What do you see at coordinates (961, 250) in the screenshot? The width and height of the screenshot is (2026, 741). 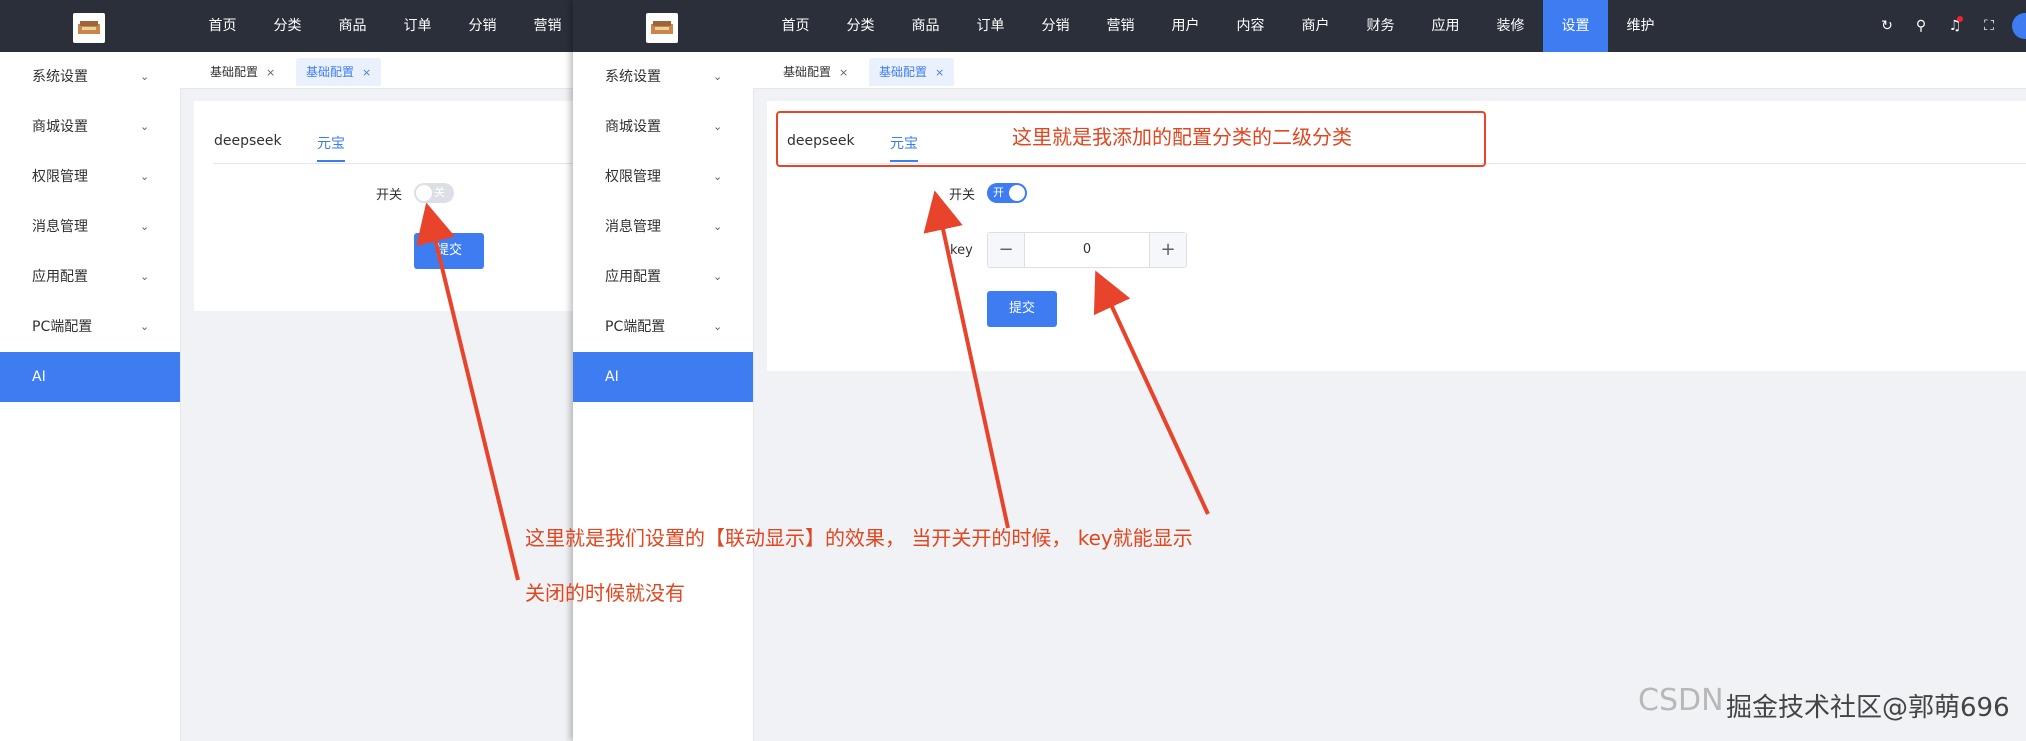 I see `key-label: key` at bounding box center [961, 250].